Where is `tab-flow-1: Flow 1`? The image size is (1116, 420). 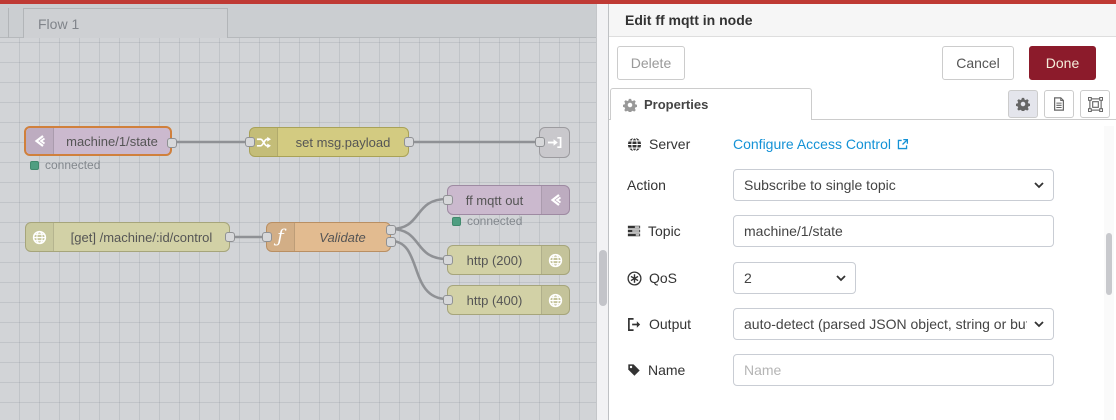
tab-flow-1: Flow 1 is located at coordinates (125, 23).